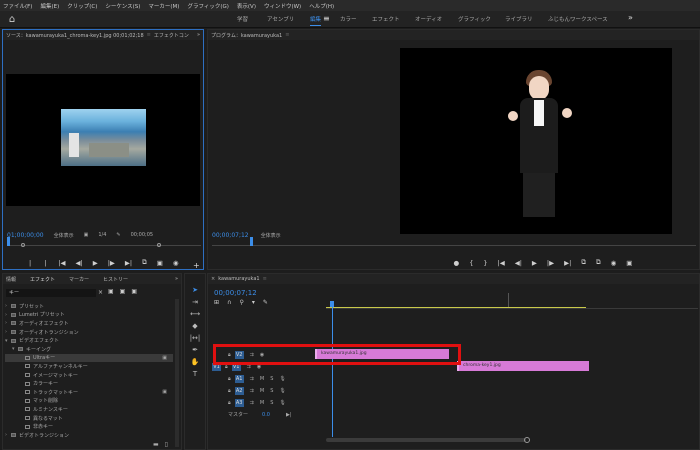  I want to click on track-target-a2: A2, so click(239, 390).